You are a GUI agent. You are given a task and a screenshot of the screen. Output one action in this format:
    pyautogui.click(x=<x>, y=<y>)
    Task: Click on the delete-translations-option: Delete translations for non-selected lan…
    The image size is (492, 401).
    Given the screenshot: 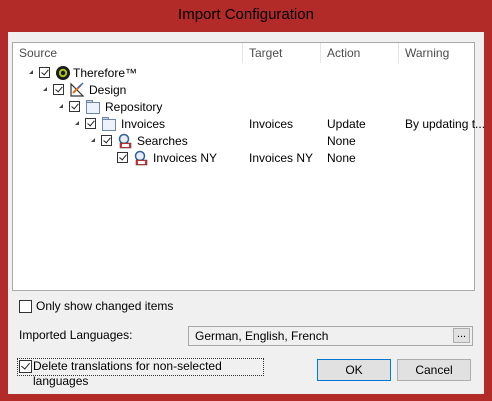 What is the action you would take?
    pyautogui.click(x=140, y=373)
    